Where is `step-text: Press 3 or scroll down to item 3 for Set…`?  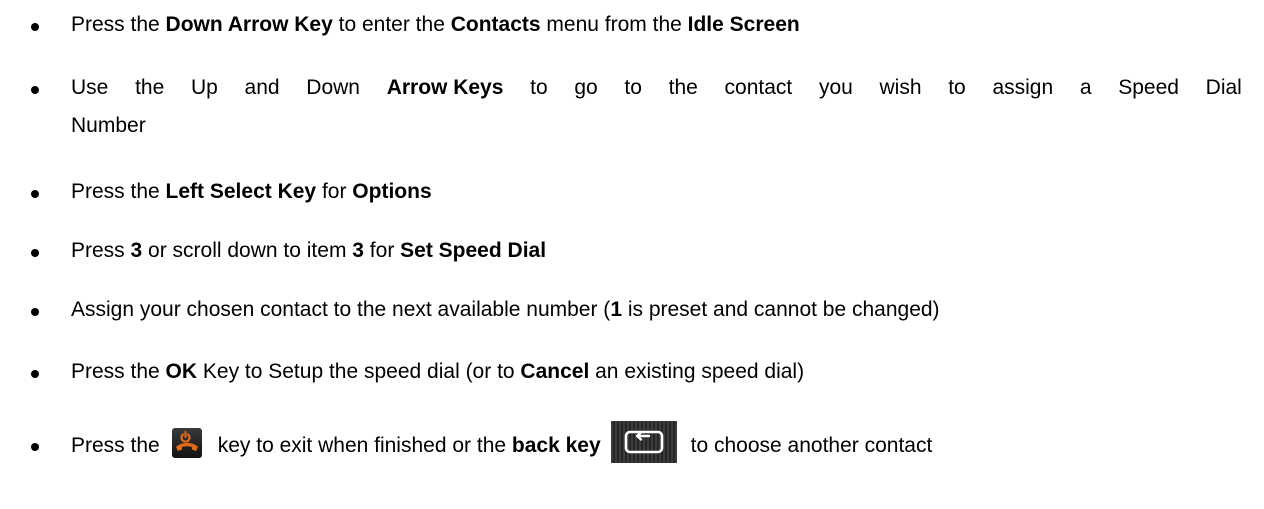 step-text: Press 3 or scroll down to item 3 for Set… is located at coordinates (309, 250).